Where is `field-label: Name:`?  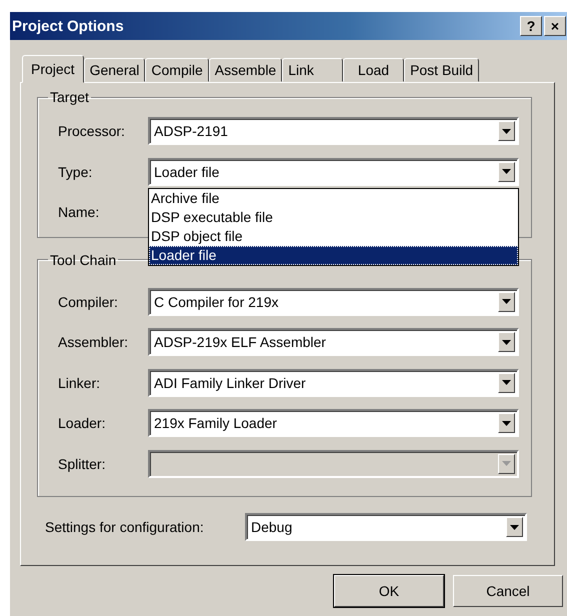 field-label: Name: is located at coordinates (79, 212).